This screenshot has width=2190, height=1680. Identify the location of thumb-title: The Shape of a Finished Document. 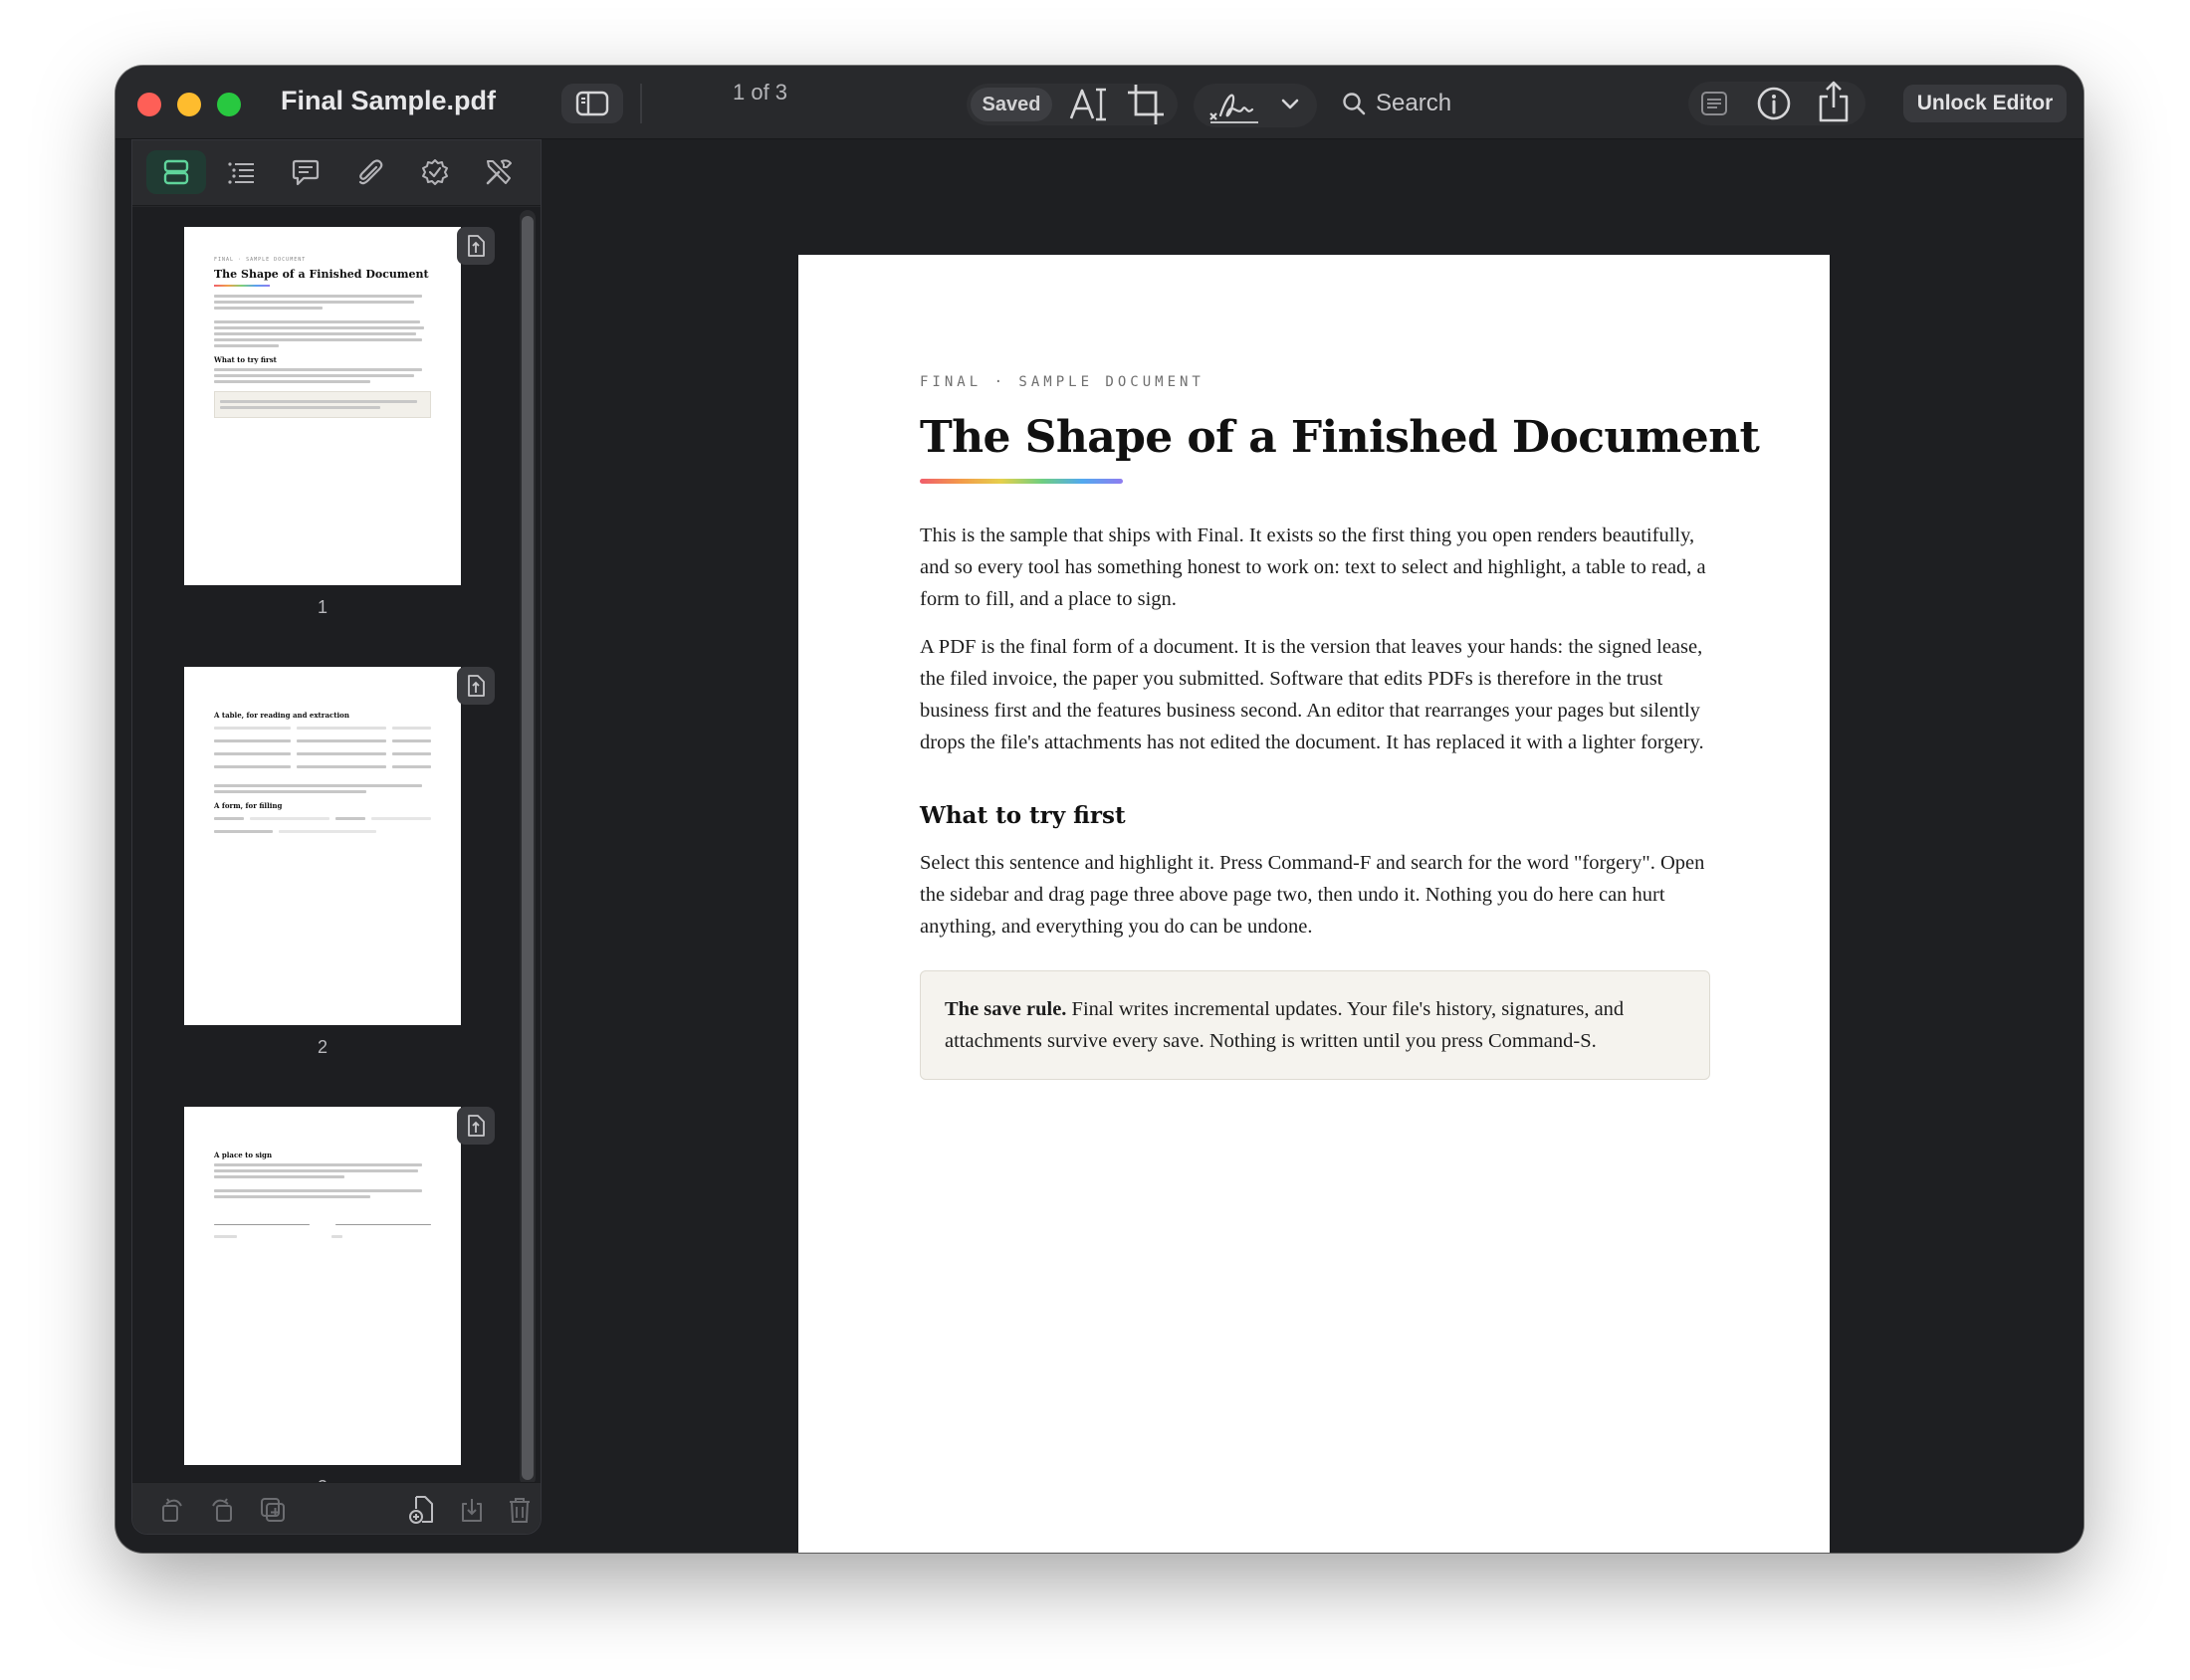
(321, 274).